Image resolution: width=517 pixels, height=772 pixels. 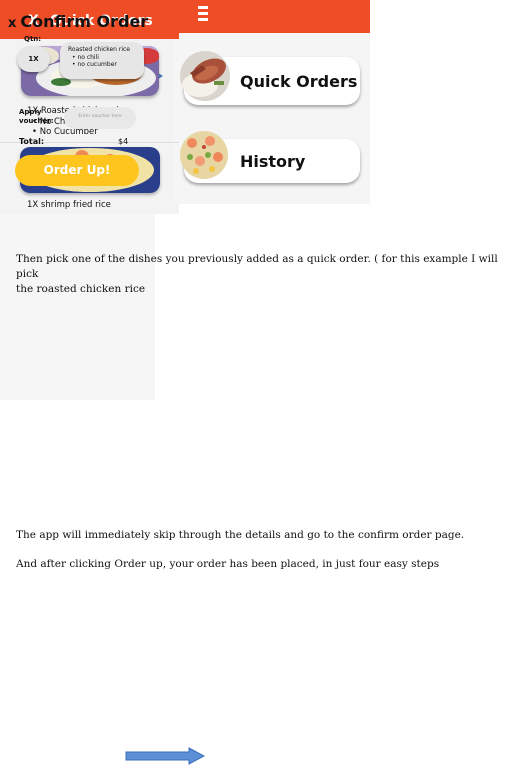 What do you see at coordinates (273, 161) in the screenshot?
I see `history-label: History` at bounding box center [273, 161].